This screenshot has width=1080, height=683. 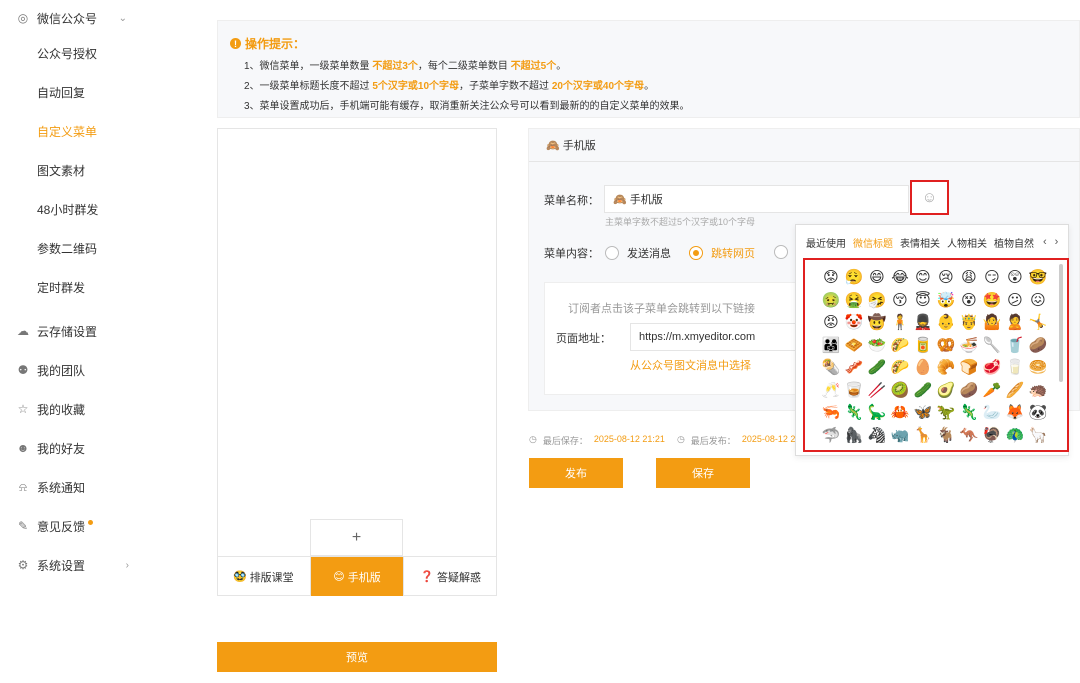 What do you see at coordinates (356, 537) in the screenshot?
I see `add-submenu-button: +` at bounding box center [356, 537].